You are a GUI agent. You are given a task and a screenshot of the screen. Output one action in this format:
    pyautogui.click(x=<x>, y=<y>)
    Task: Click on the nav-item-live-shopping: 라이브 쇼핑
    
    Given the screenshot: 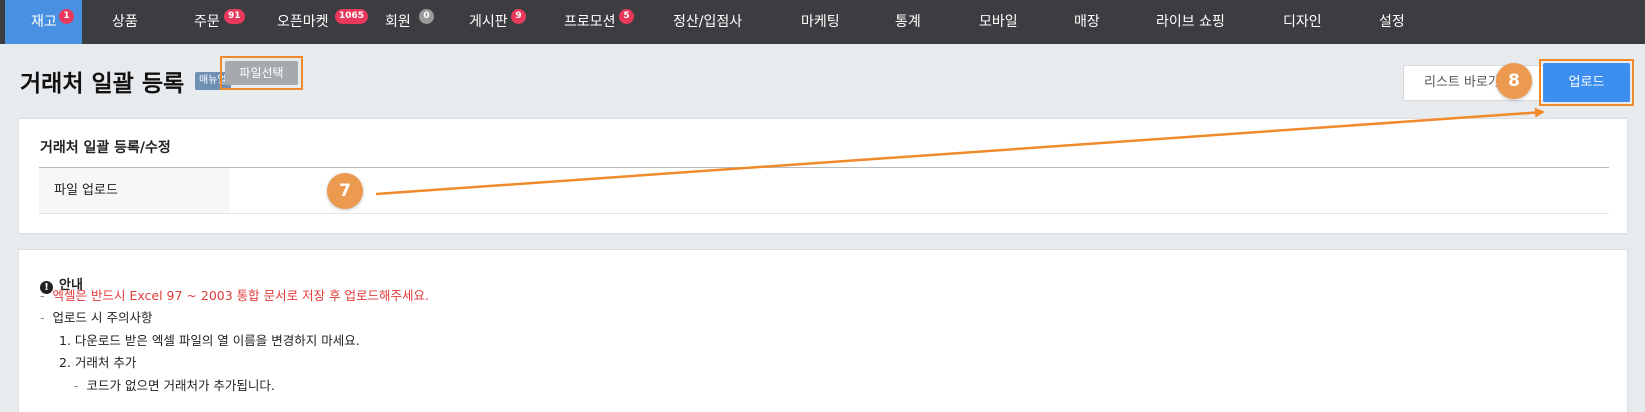 What is the action you would take?
    pyautogui.click(x=1190, y=22)
    